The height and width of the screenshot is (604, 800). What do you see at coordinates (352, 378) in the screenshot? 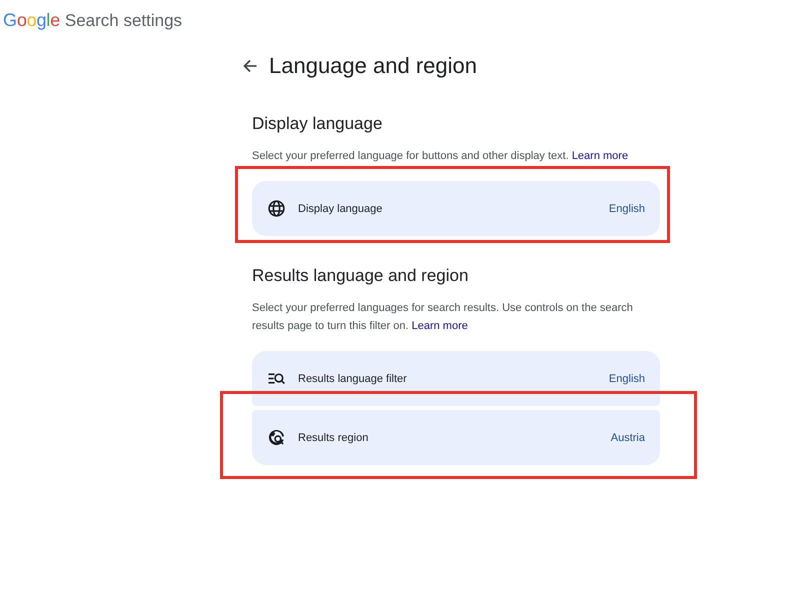
I see `setting-label: Results language filter` at bounding box center [352, 378].